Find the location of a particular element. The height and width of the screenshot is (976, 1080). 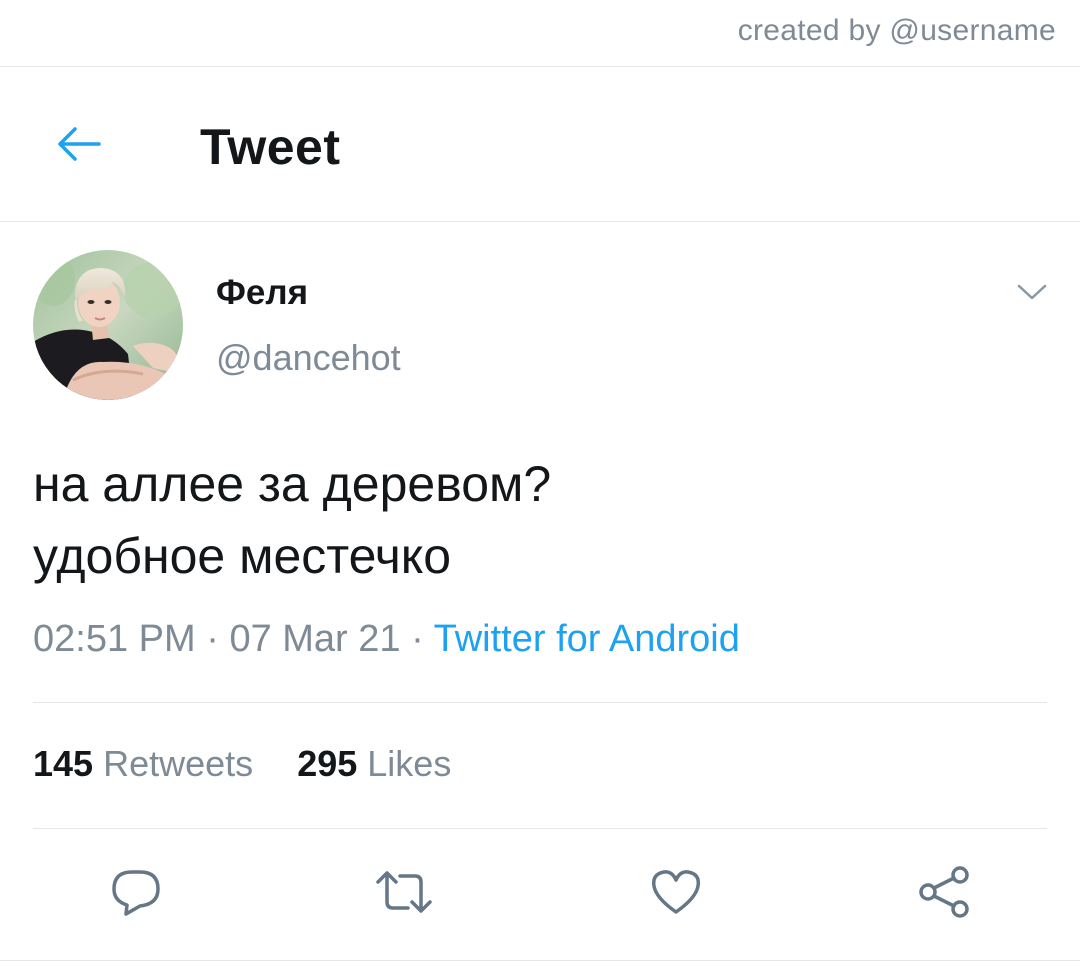

heart-icon is located at coordinates (676, 894).